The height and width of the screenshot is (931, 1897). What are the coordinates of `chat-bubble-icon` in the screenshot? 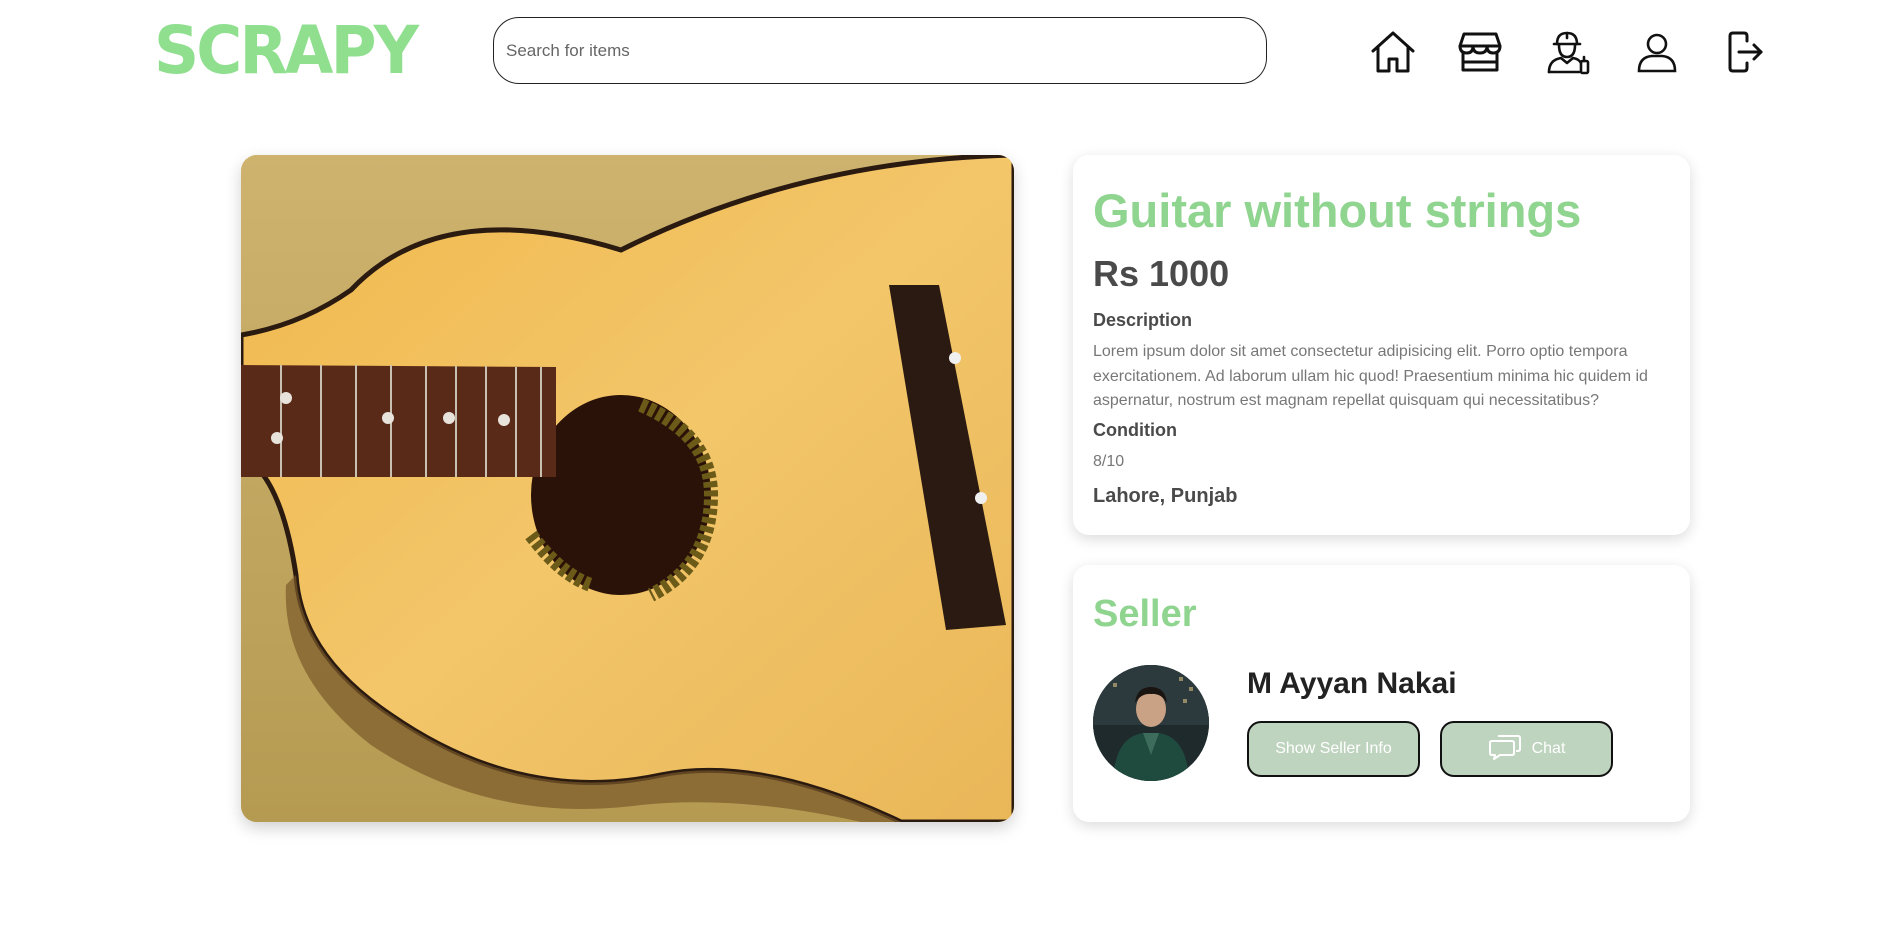 It's located at (1505, 749).